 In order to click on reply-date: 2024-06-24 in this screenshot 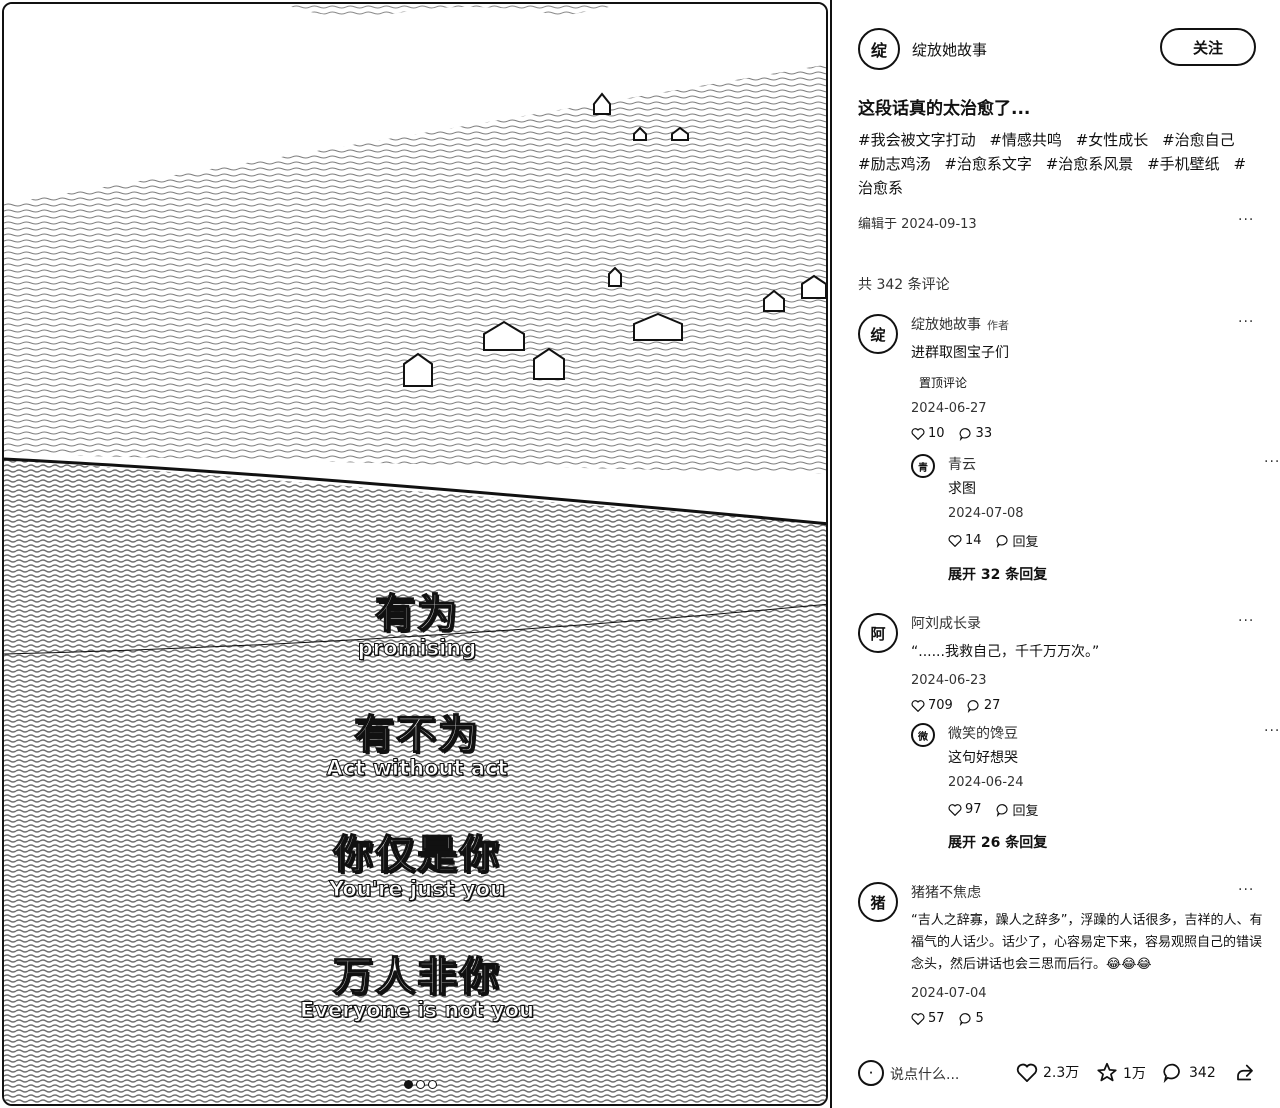, I will do `click(986, 782)`.